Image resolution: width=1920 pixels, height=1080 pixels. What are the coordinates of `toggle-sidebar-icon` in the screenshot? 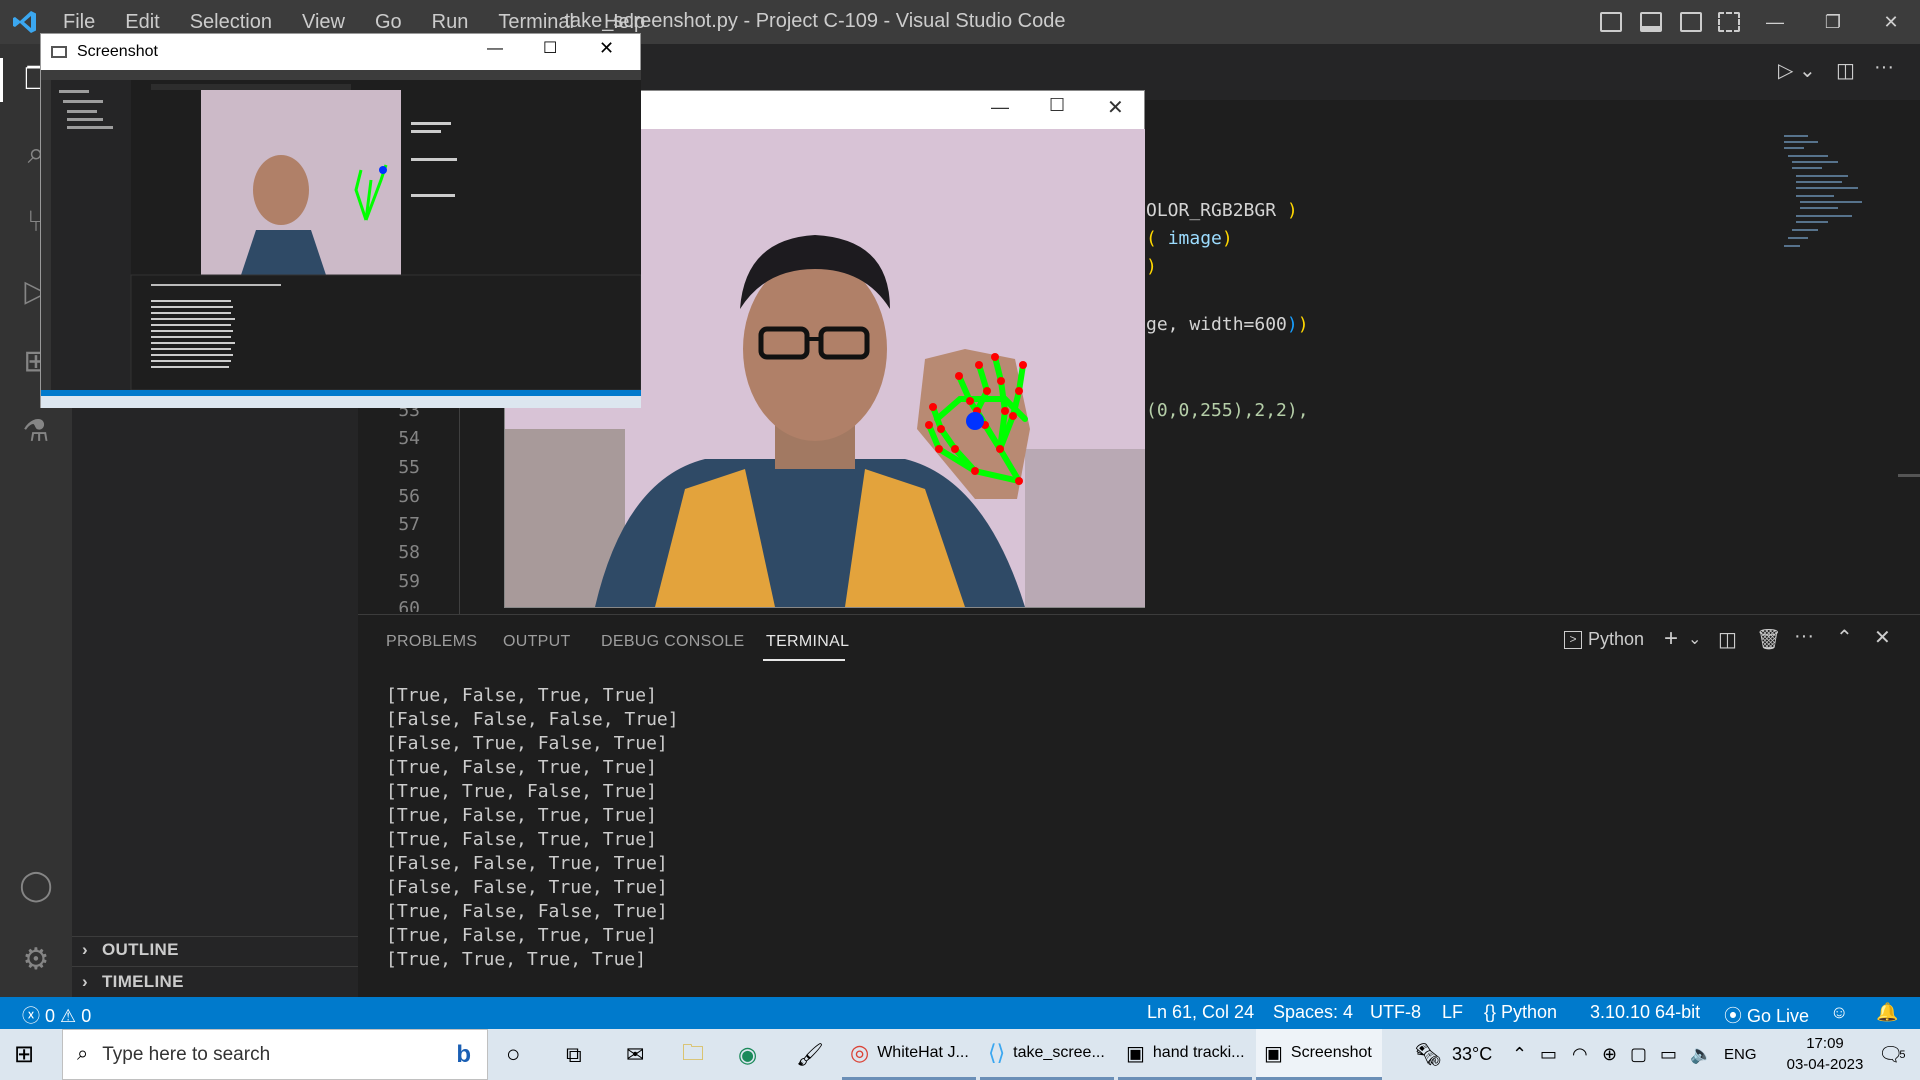 It's located at (1611, 22).